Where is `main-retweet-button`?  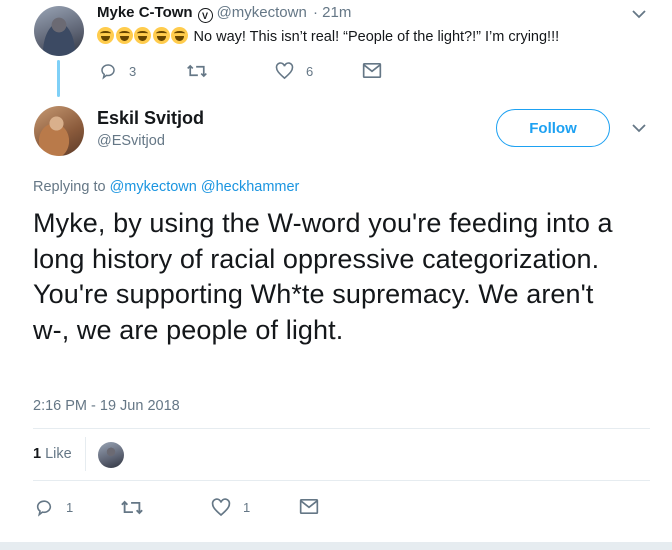
main-retweet-button is located at coordinates (132, 507).